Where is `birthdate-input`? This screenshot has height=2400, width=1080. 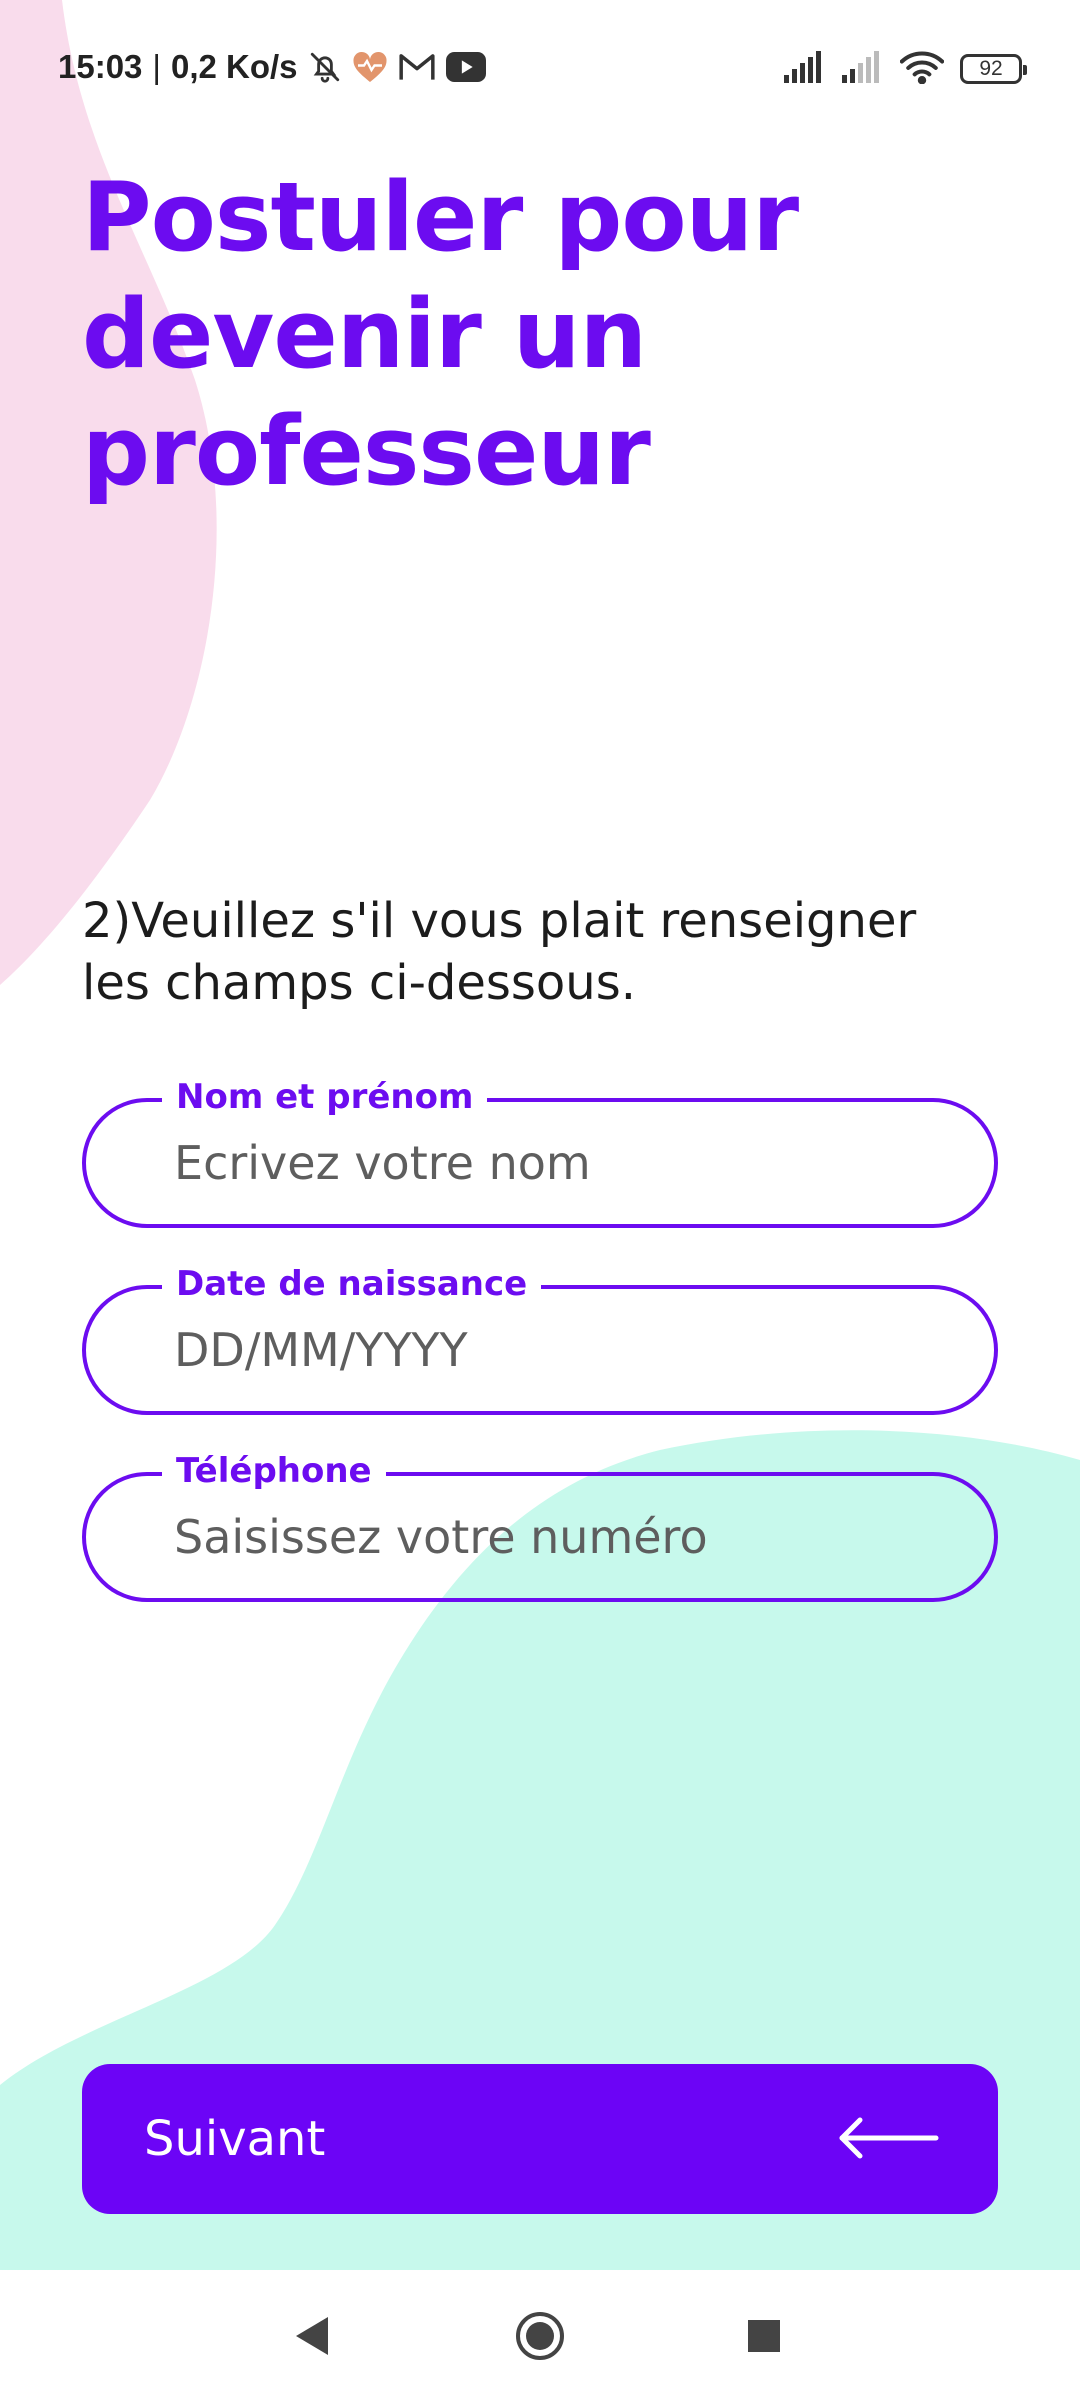 birthdate-input is located at coordinates (564, 1350).